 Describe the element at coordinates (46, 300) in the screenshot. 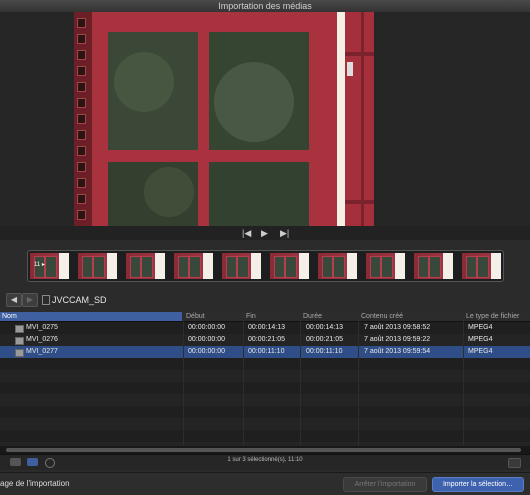

I see `folder-icon` at that location.